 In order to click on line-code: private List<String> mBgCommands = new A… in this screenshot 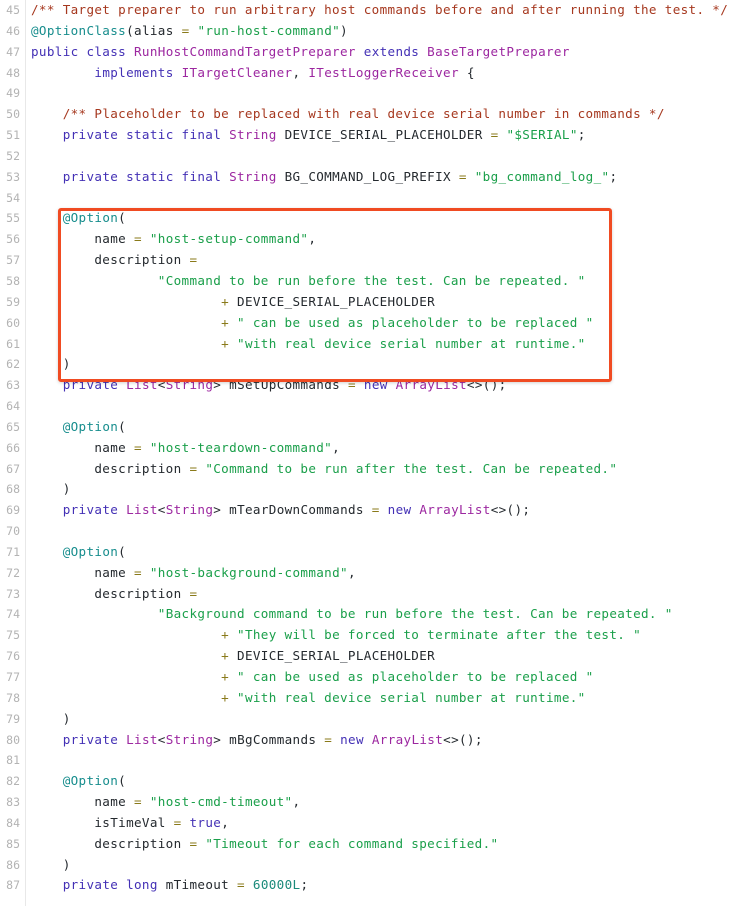, I will do `click(251, 740)`.